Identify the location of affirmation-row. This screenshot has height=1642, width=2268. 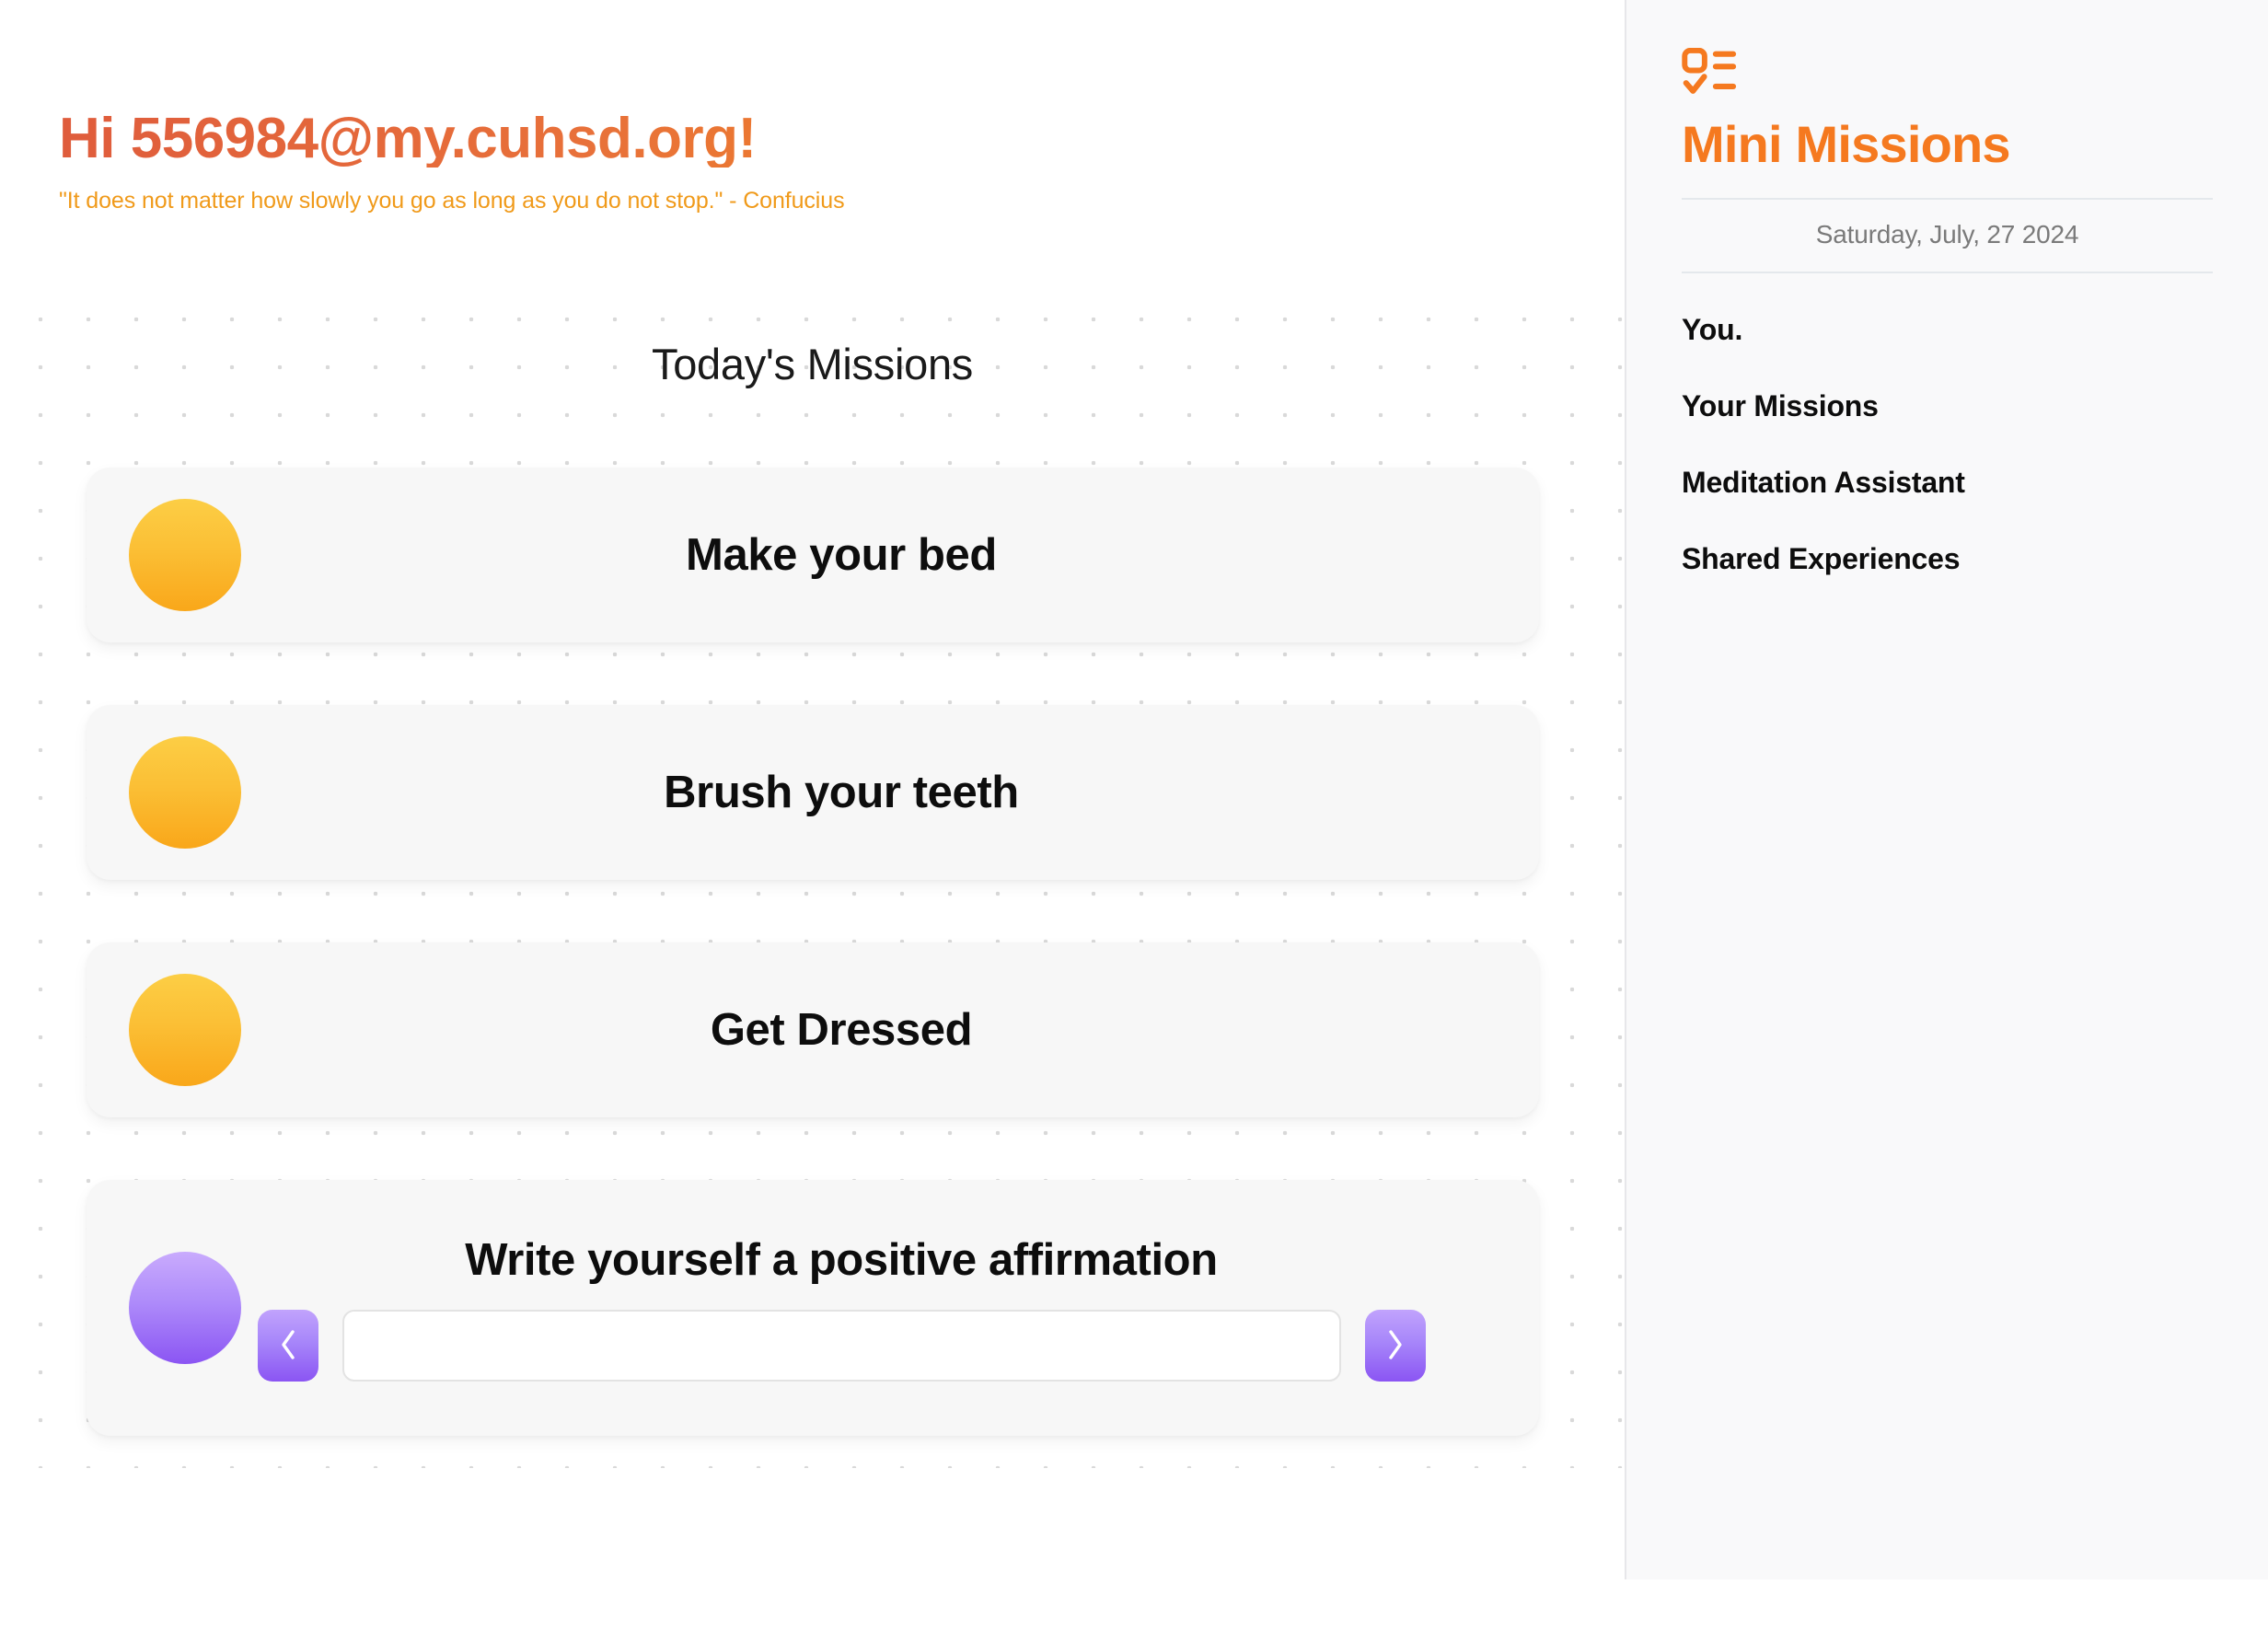
(841, 1346).